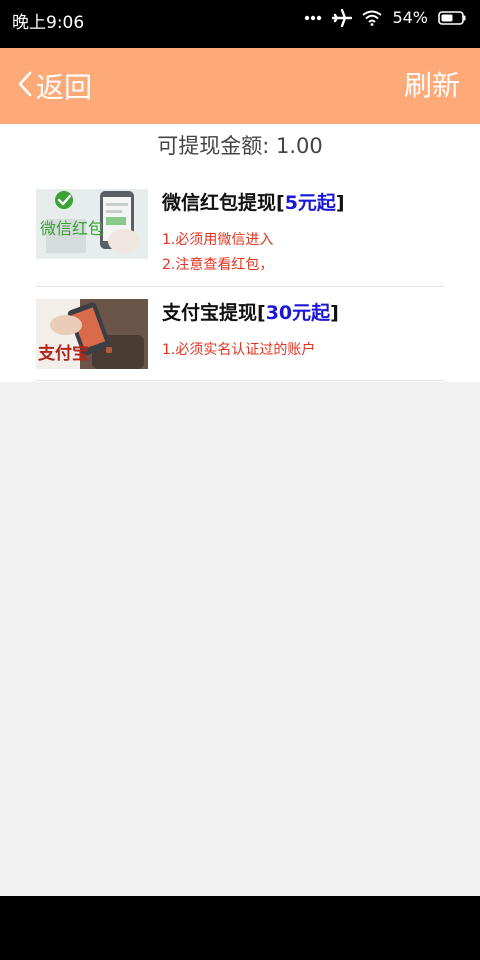 This screenshot has width=480, height=960. What do you see at coordinates (92, 334) in the screenshot?
I see `alipay-thumbnail: 支付宝` at bounding box center [92, 334].